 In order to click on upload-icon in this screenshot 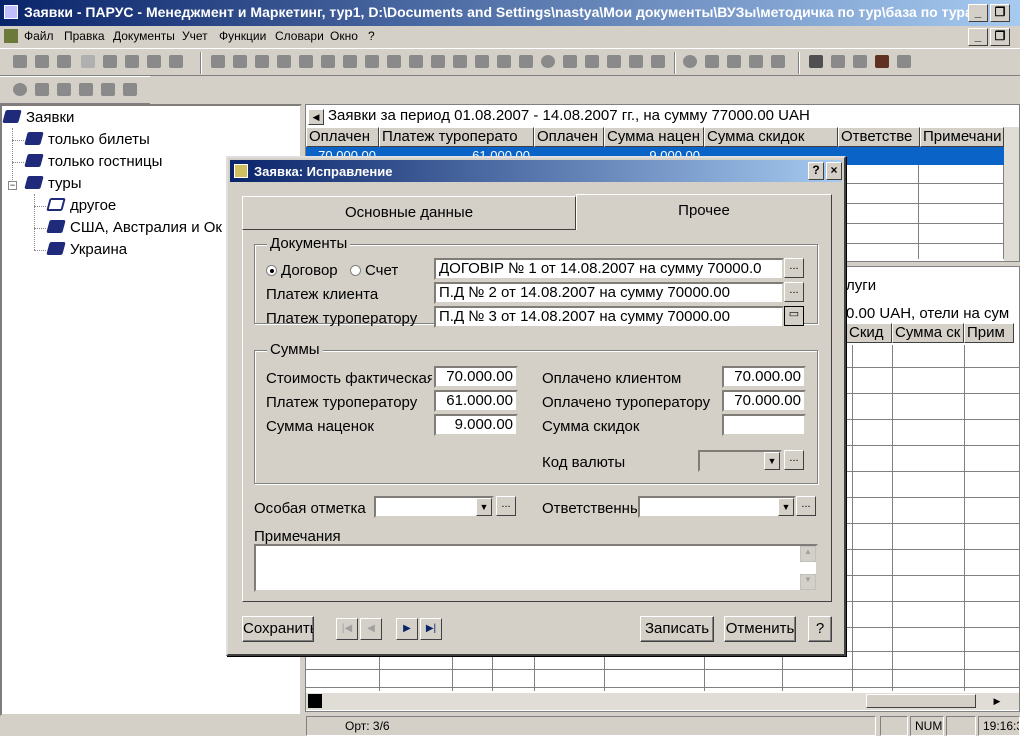, I will do `click(86, 90)`.